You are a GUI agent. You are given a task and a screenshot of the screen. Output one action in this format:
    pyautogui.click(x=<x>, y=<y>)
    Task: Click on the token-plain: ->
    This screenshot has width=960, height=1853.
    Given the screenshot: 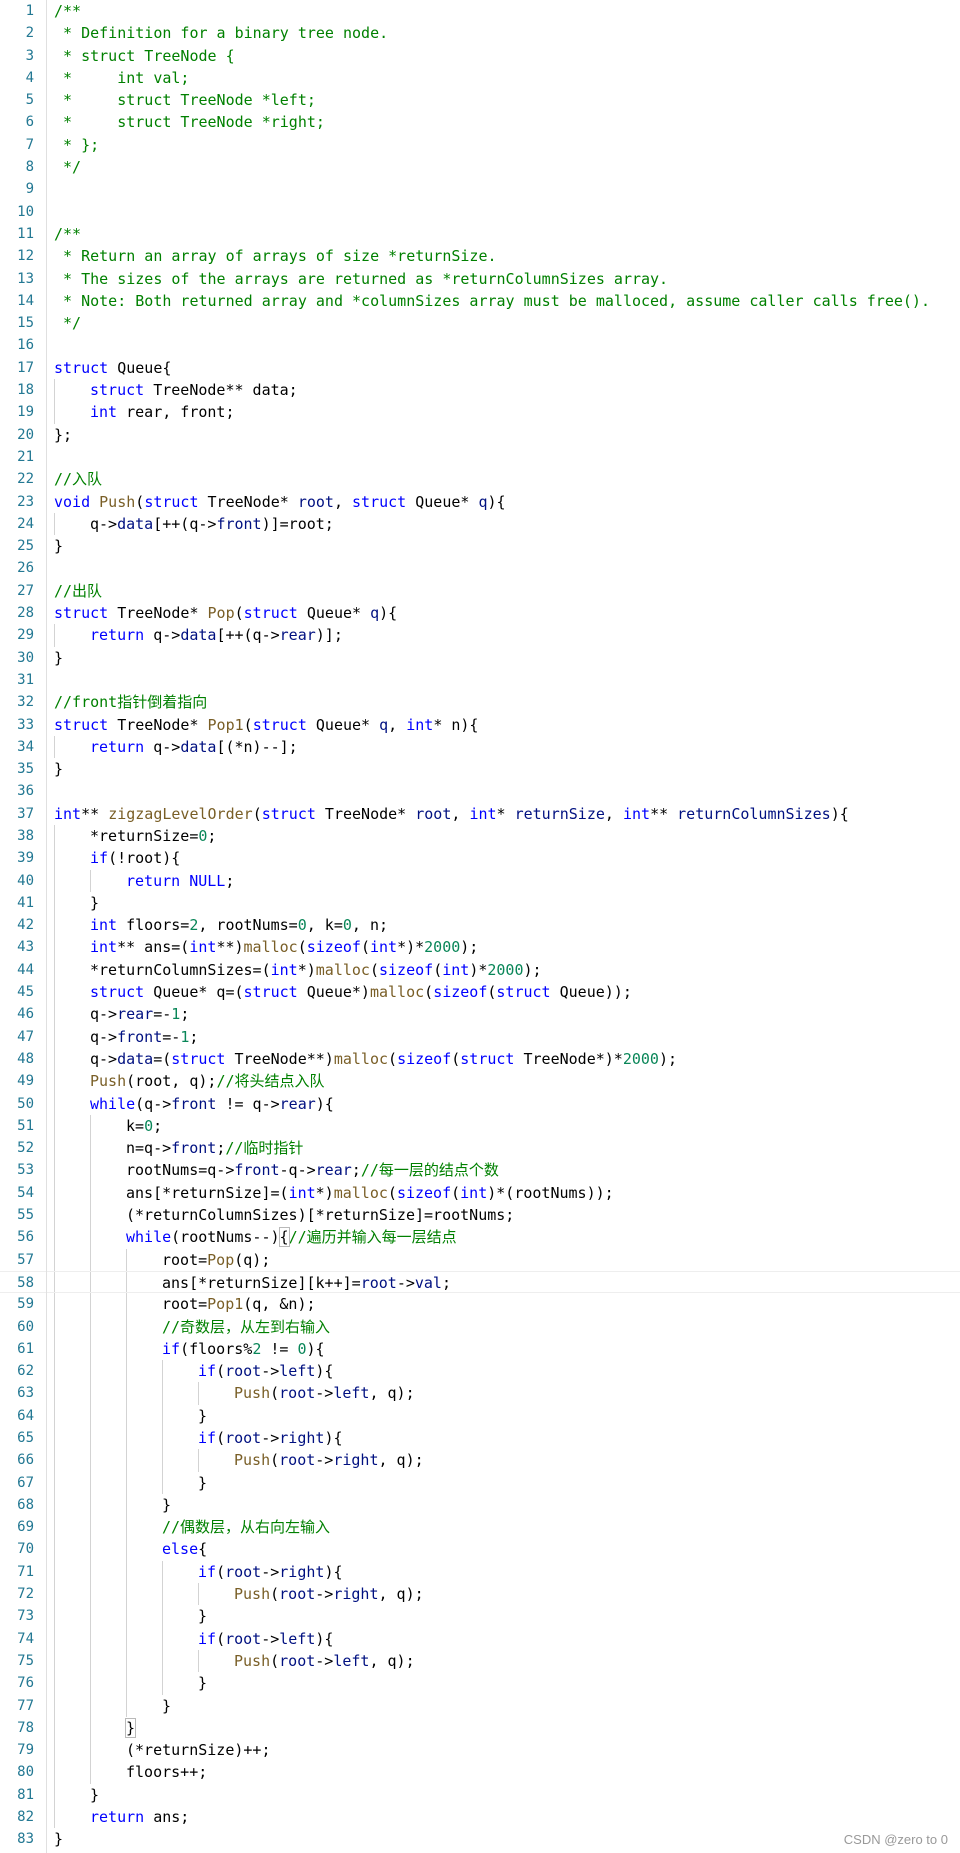 What is the action you would take?
    pyautogui.click(x=270, y=1371)
    